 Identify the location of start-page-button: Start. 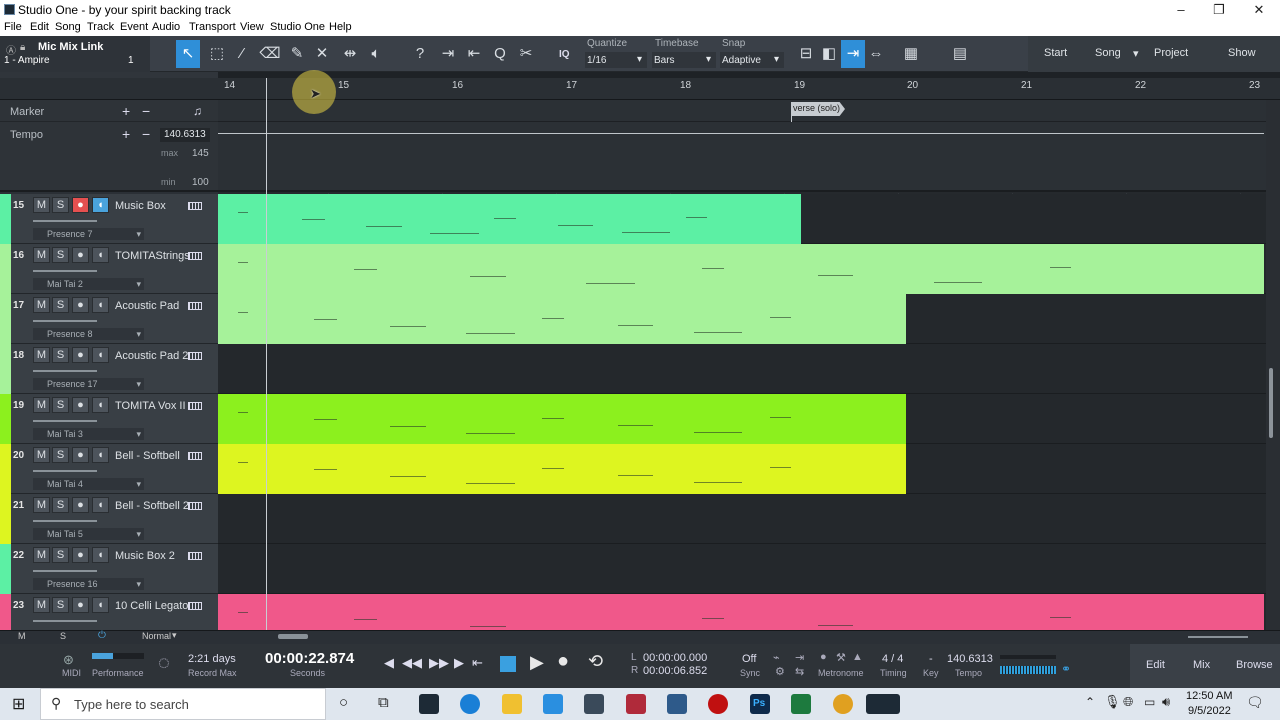
(1055, 53).